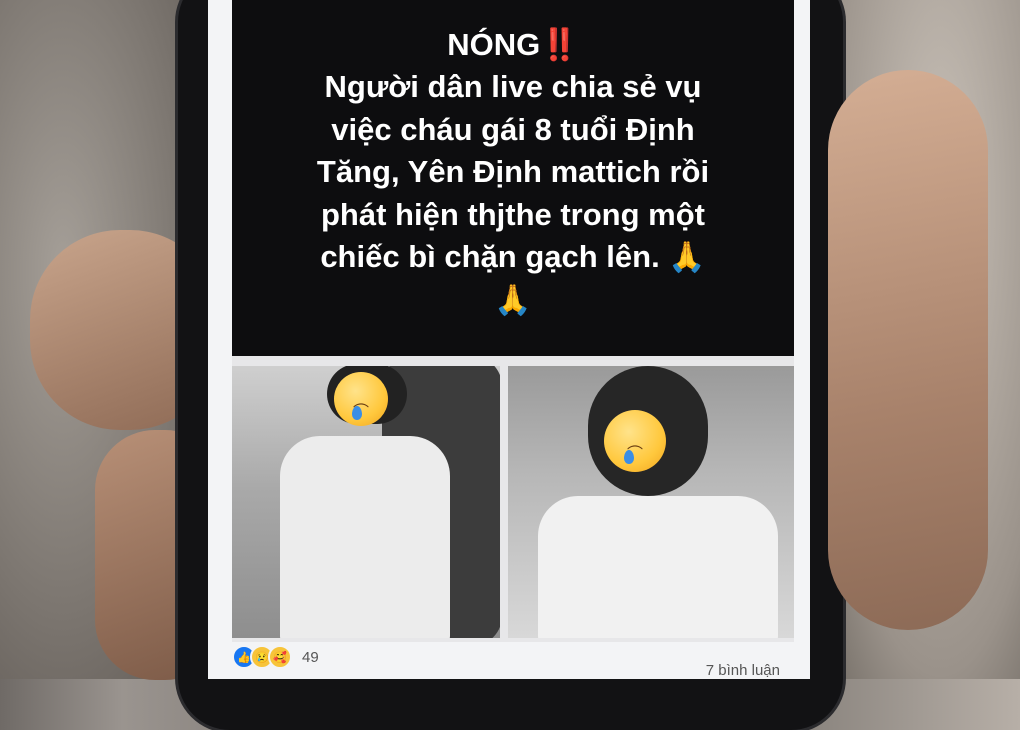  What do you see at coordinates (494, 44) in the screenshot?
I see `headline-hot-label: NÓNG` at bounding box center [494, 44].